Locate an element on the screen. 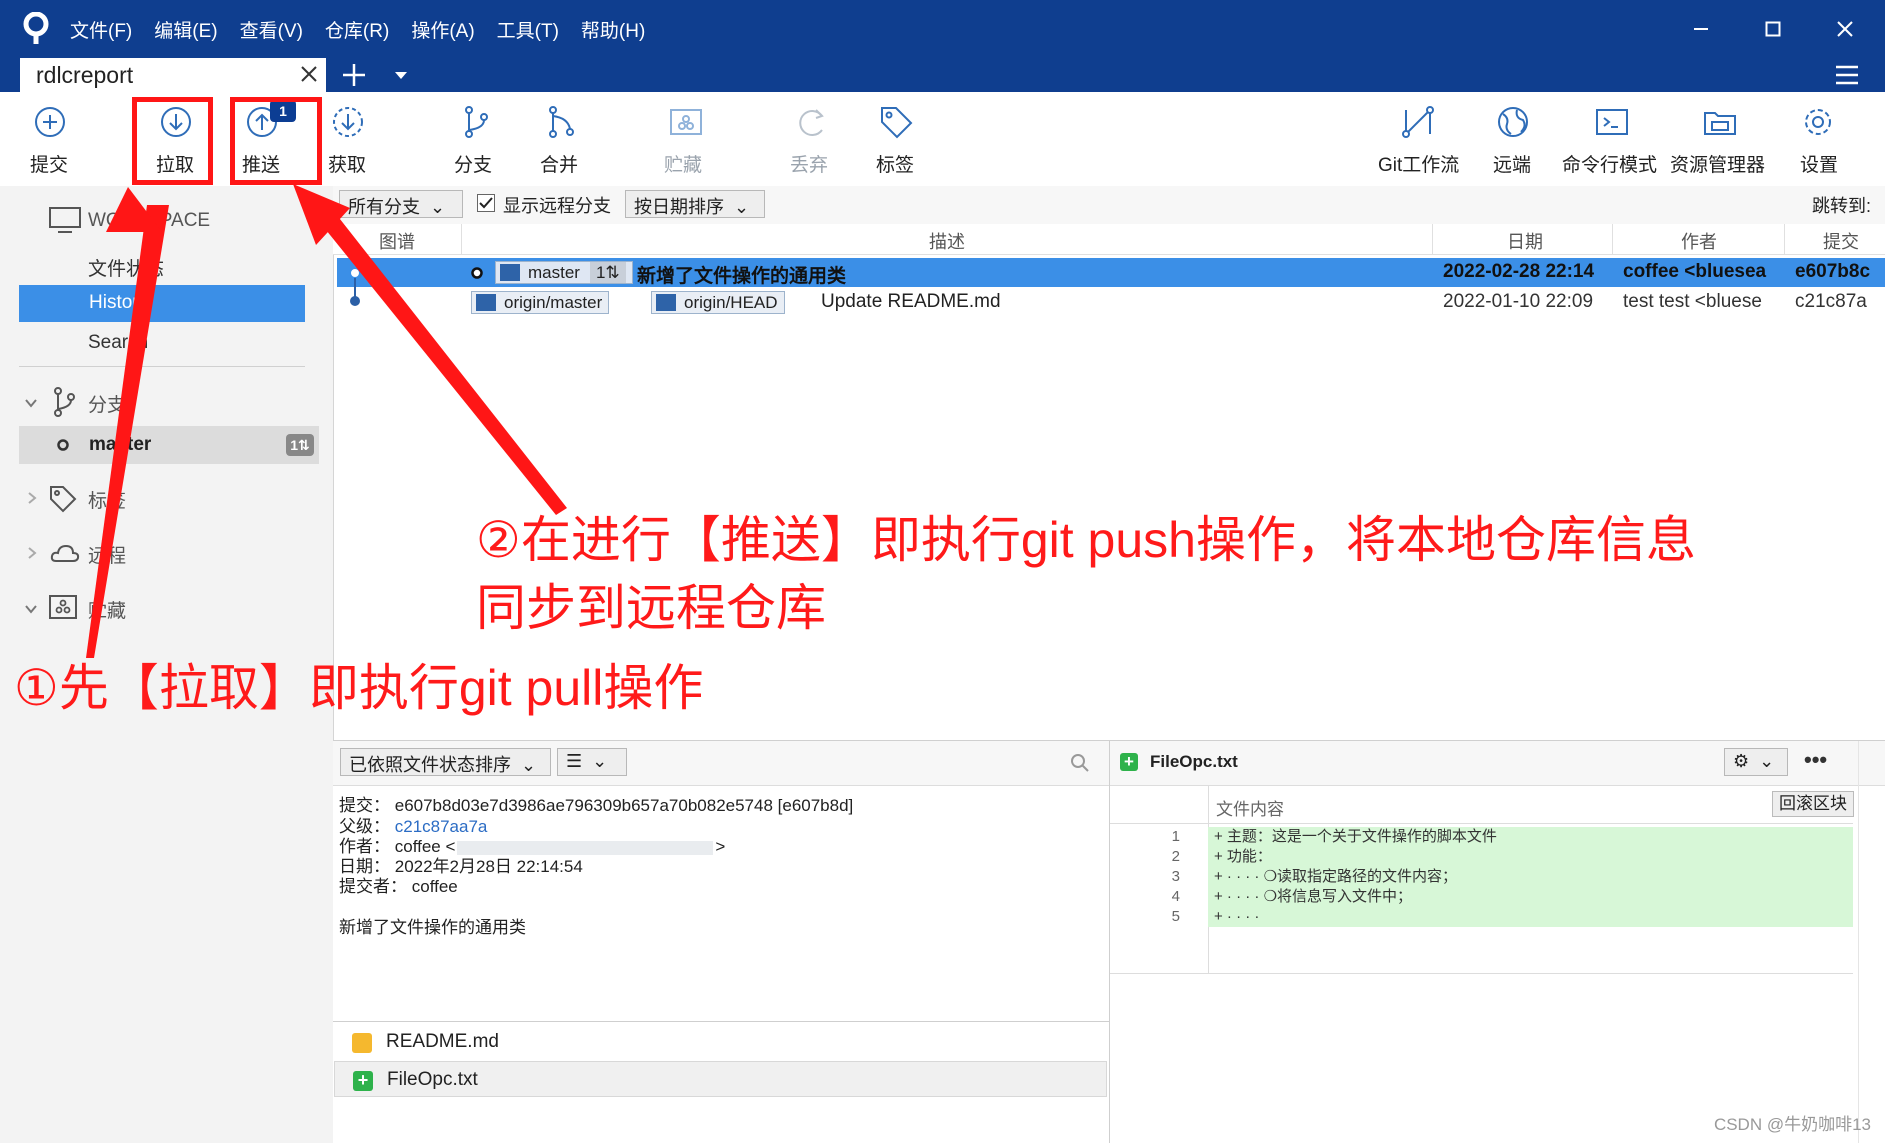  annotation-pull: ①先【拉取】即执行git pull操作 is located at coordinates (359, 688).